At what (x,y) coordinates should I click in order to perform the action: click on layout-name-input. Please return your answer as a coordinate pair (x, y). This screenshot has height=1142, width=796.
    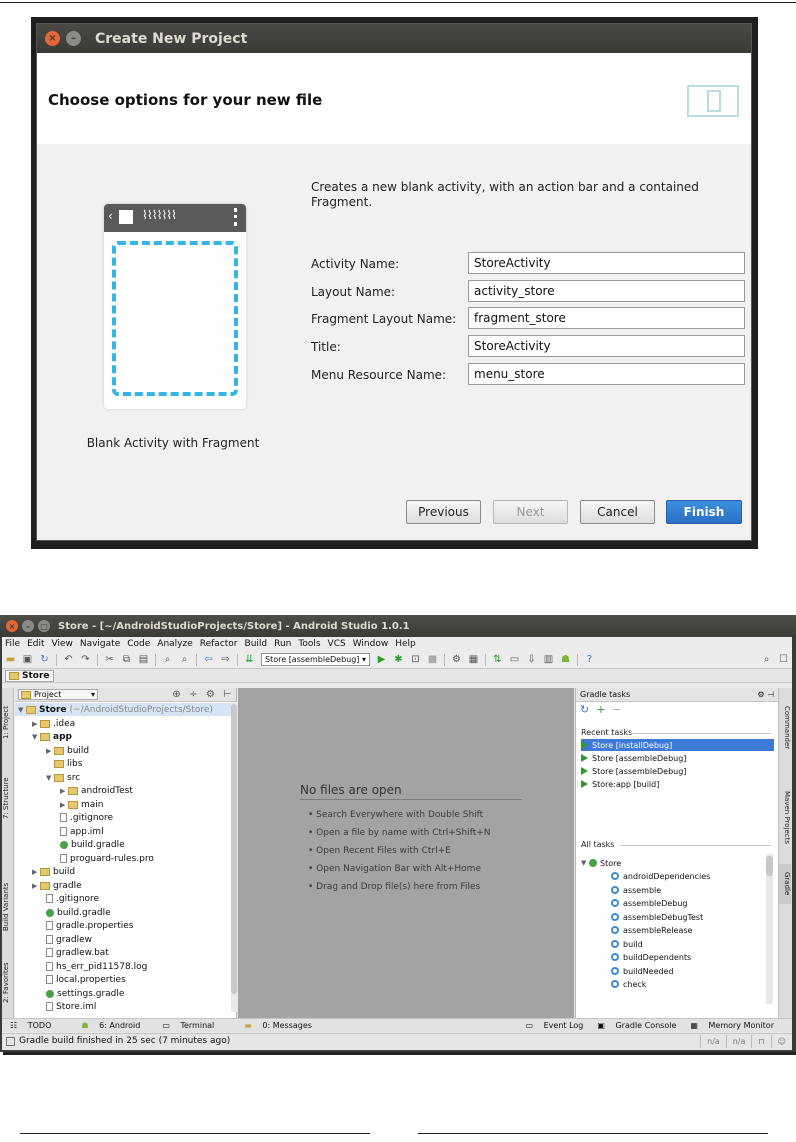
    Looking at the image, I should click on (606, 291).